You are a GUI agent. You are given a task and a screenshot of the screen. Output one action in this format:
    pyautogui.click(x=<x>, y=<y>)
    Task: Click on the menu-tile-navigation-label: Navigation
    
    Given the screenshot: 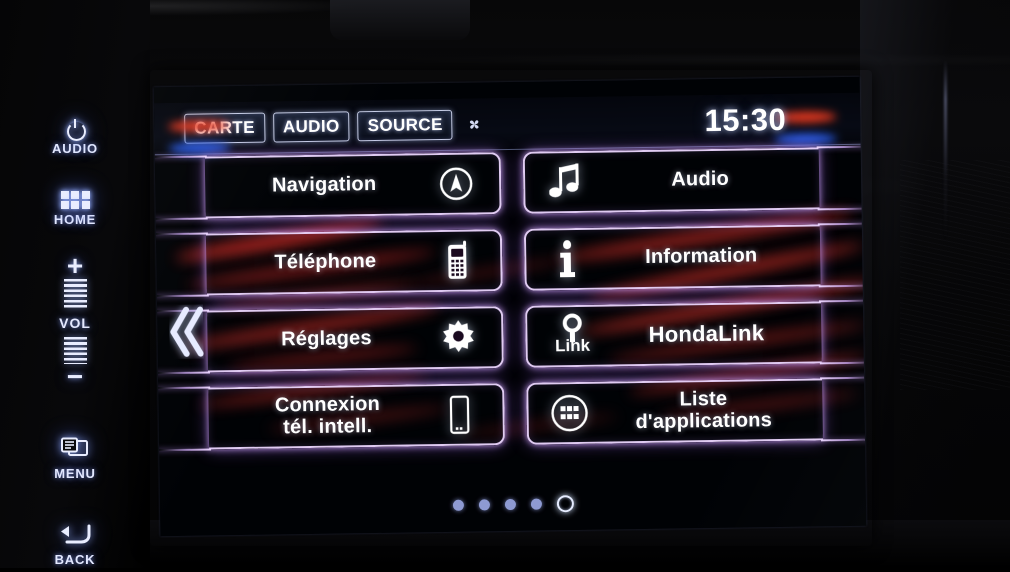 What is the action you would take?
    pyautogui.click(x=324, y=185)
    